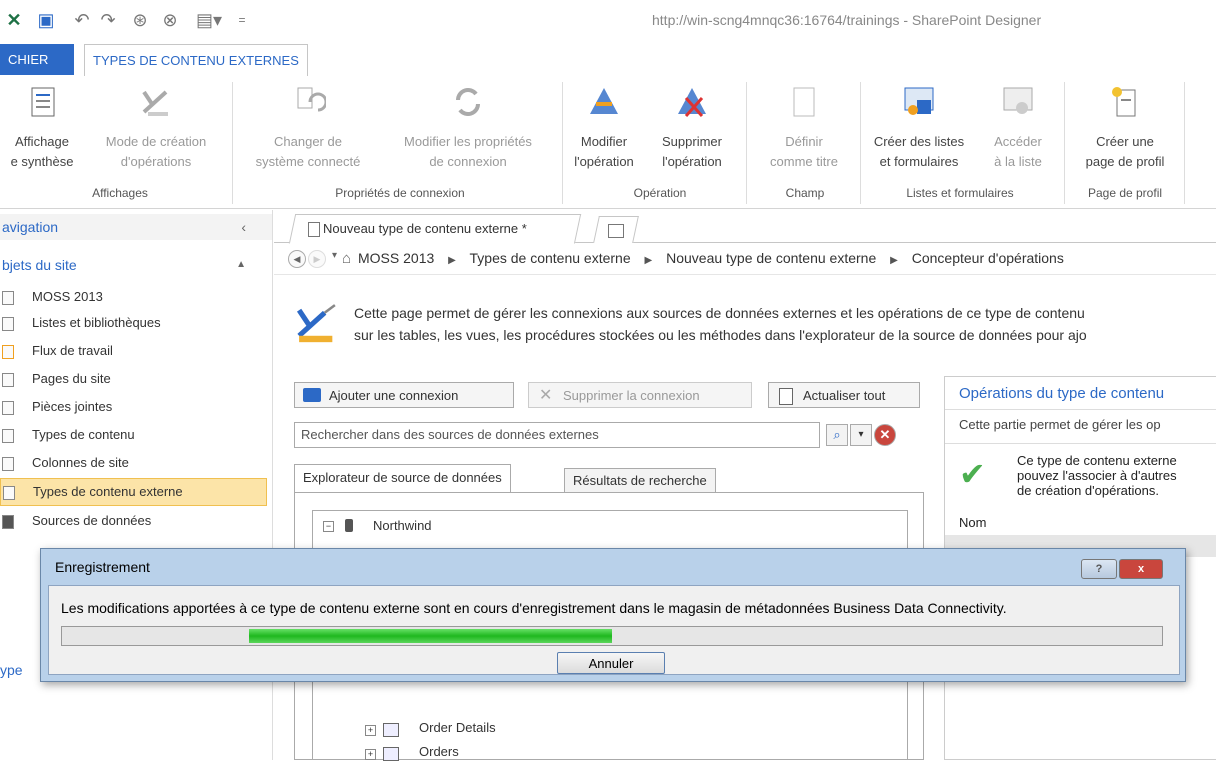  What do you see at coordinates (988, 258) in the screenshot?
I see `breadcrumb-item: Concepteur d'opérations` at bounding box center [988, 258].